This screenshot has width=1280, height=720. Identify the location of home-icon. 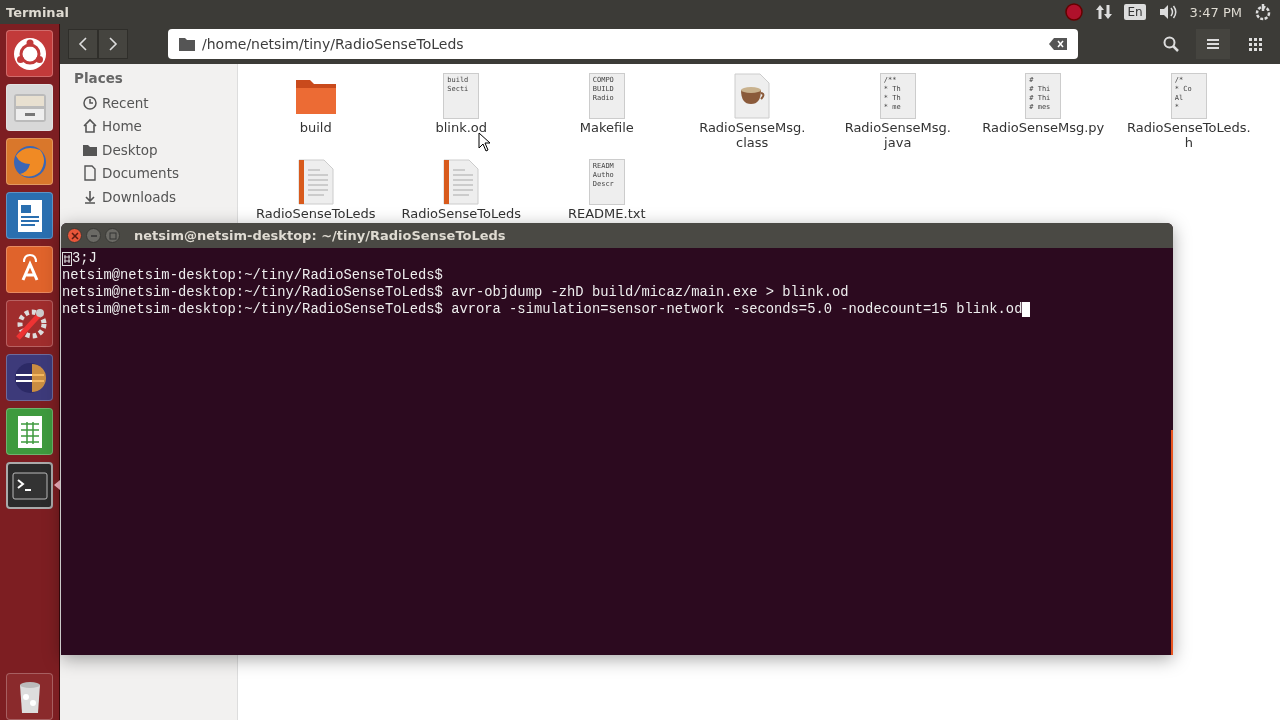
(90, 126).